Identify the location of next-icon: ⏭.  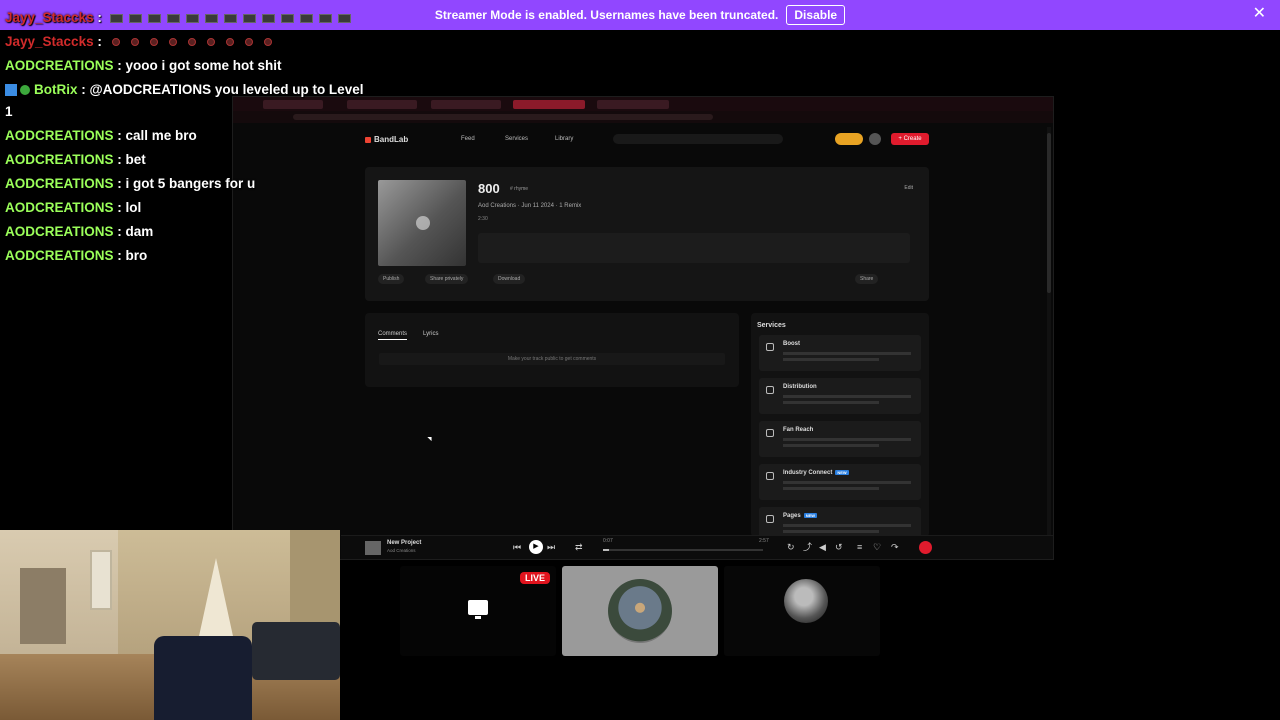
(551, 547).